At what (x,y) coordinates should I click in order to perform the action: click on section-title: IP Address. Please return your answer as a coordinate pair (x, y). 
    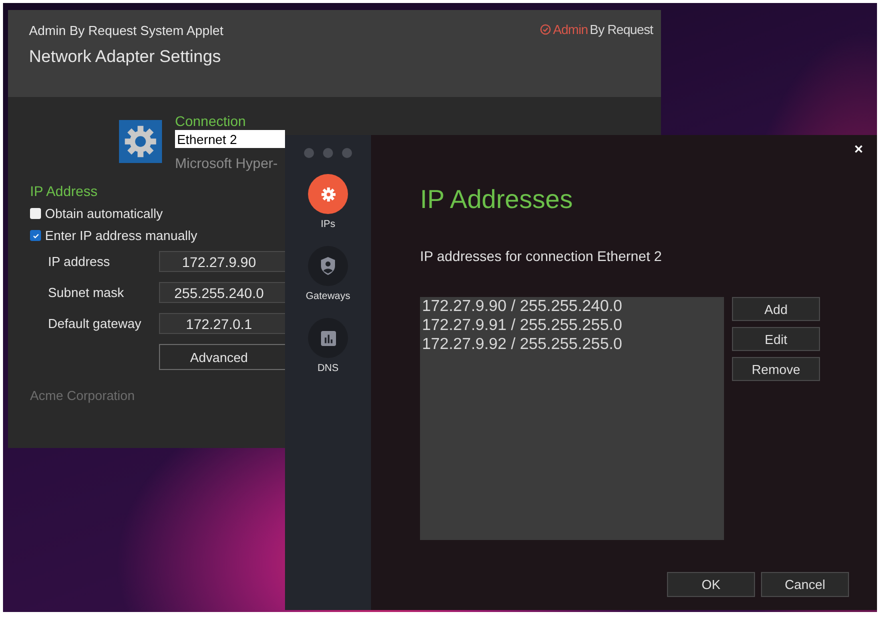
    Looking at the image, I should click on (64, 191).